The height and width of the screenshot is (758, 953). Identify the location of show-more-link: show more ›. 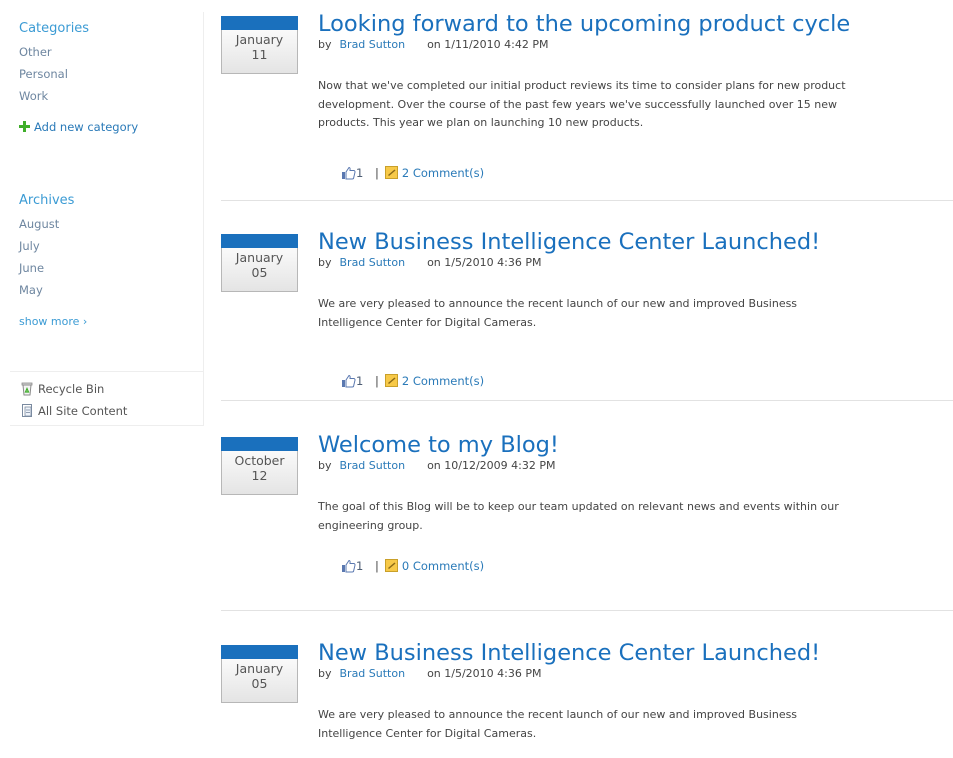
(53, 321).